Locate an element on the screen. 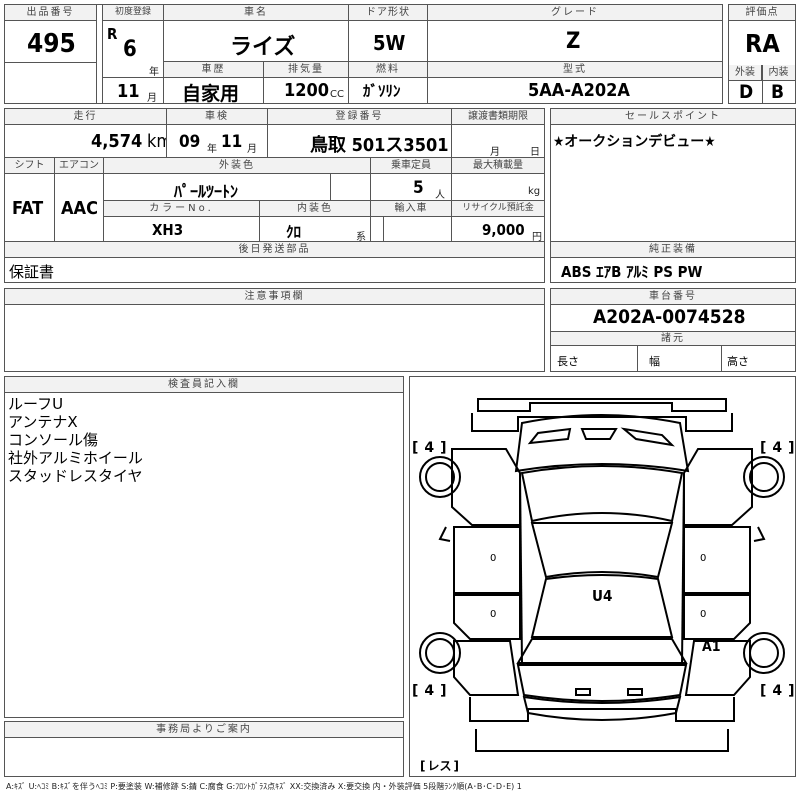 The width and height of the screenshot is (800, 800). chassis-cell: 車台番号 A202A-0074528 諸元 長さ 幅 高さ is located at coordinates (673, 330).